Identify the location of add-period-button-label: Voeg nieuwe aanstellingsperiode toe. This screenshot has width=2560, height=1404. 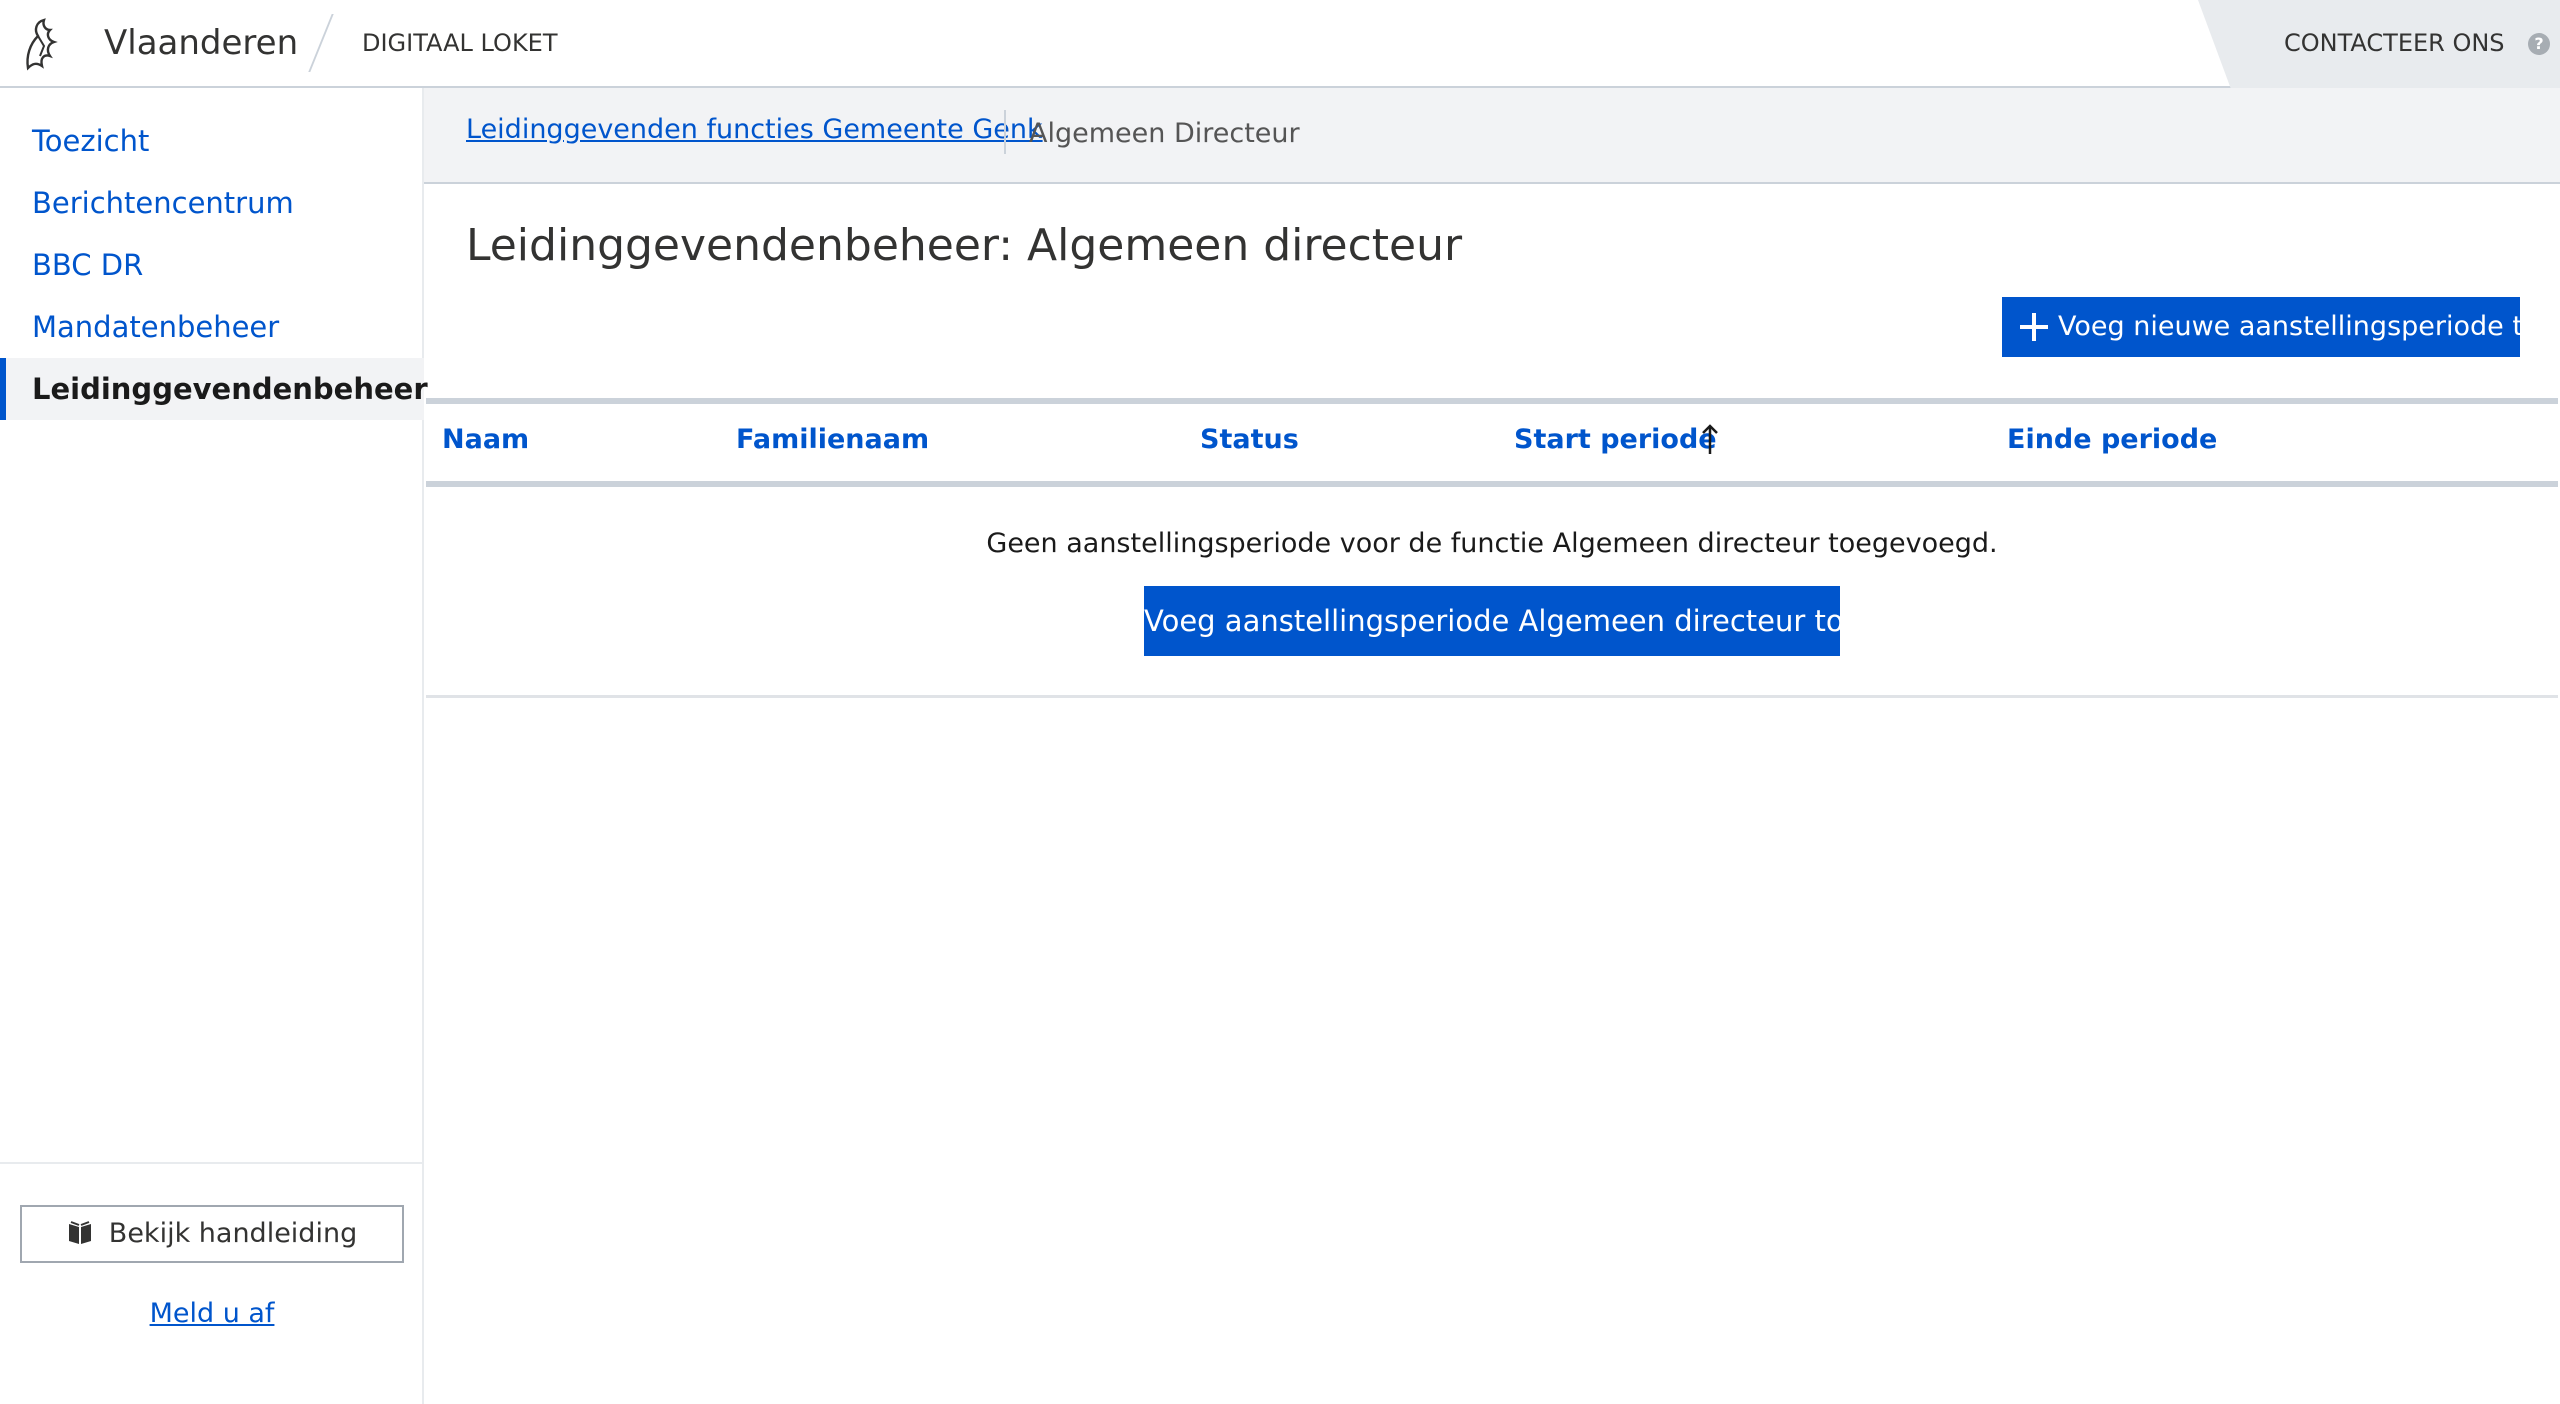
(2307, 326).